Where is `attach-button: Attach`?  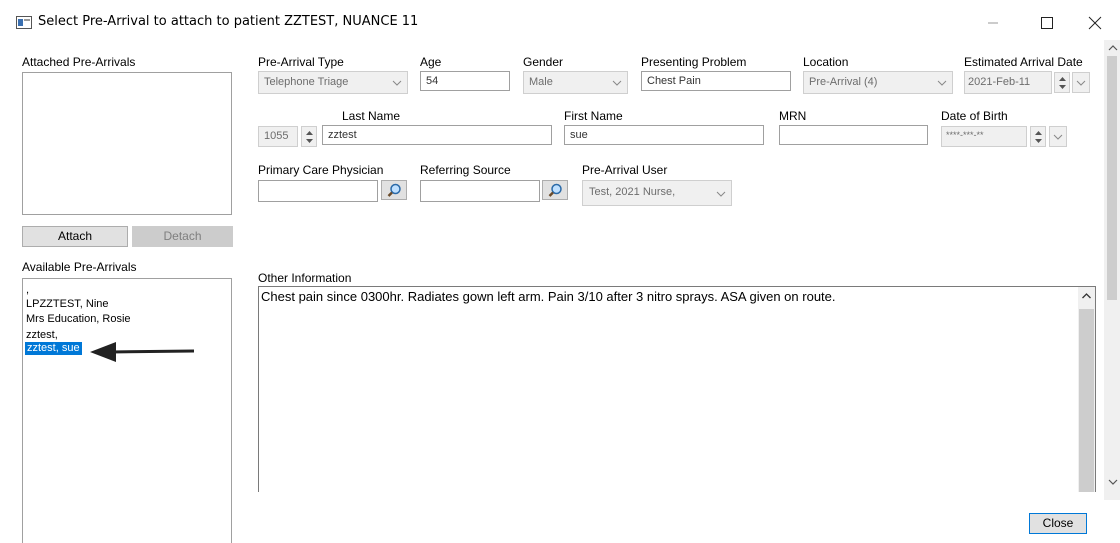
attach-button: Attach is located at coordinates (75, 236).